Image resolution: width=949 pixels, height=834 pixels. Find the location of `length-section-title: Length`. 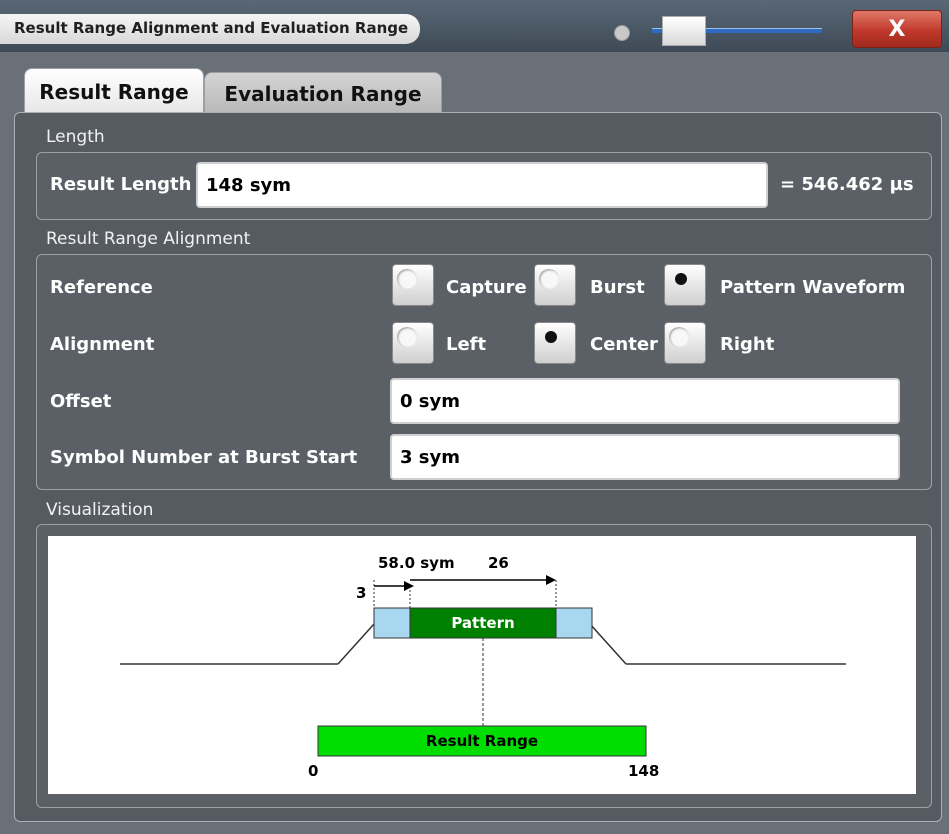

length-section-title: Length is located at coordinates (75, 137).